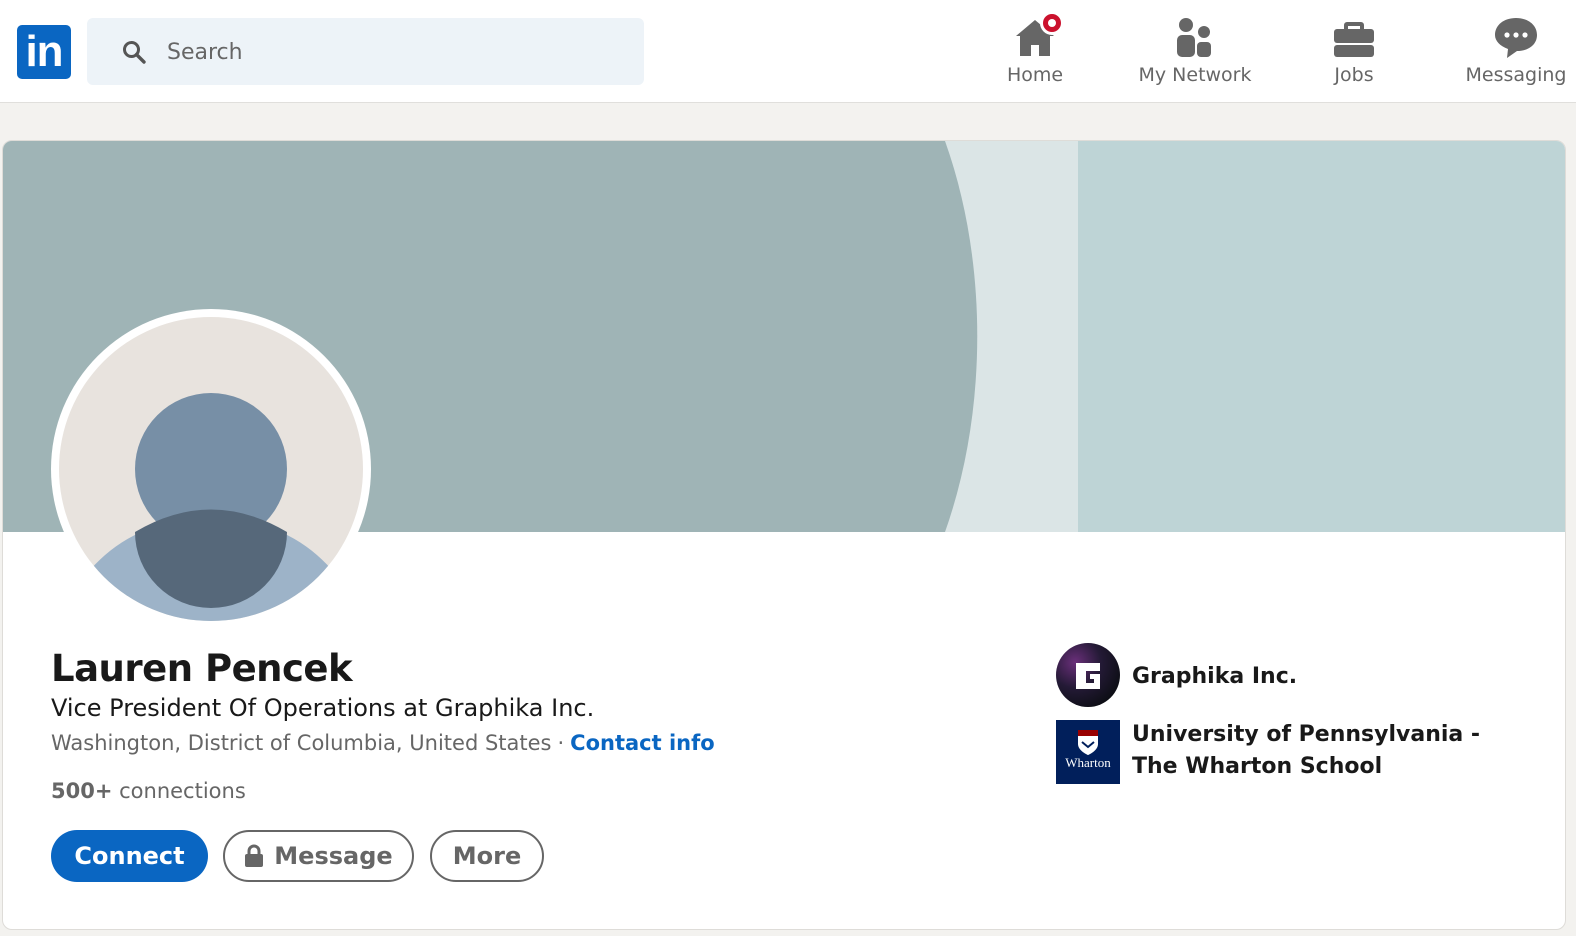  I want to click on nav-label-jobs: Jobs, so click(1354, 75).